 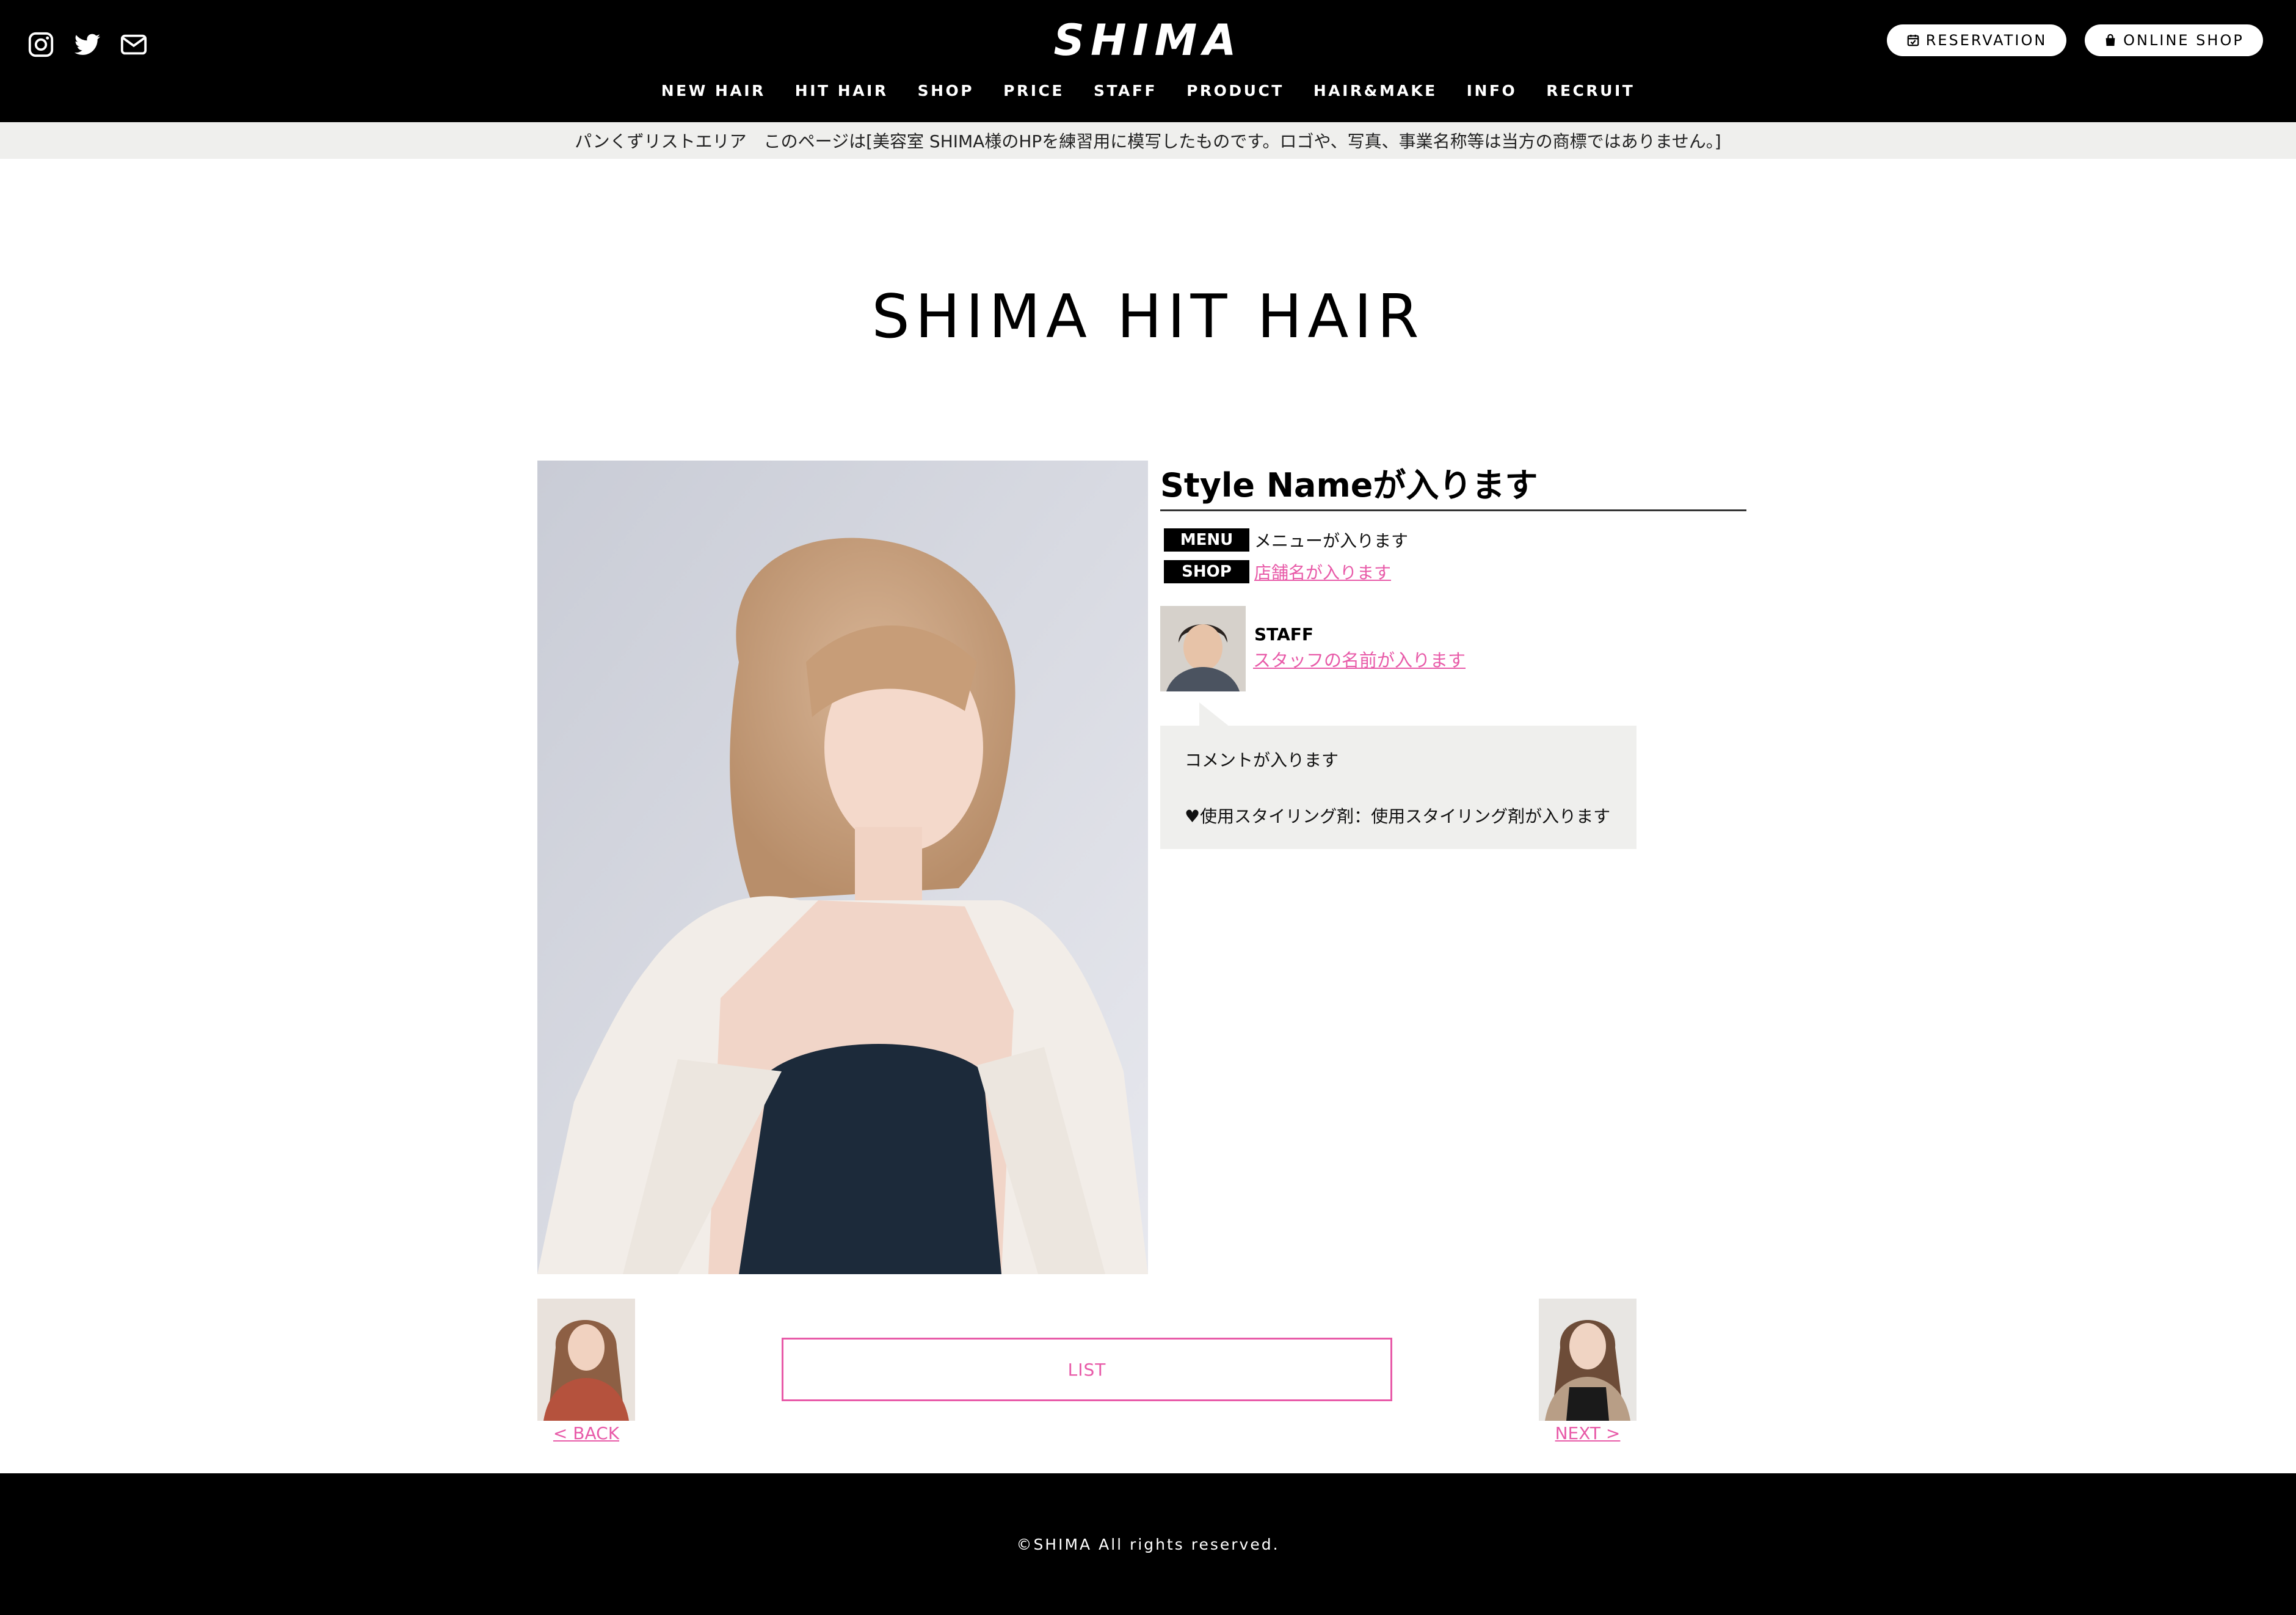 I want to click on calendar-check-icon, so click(x=1913, y=40).